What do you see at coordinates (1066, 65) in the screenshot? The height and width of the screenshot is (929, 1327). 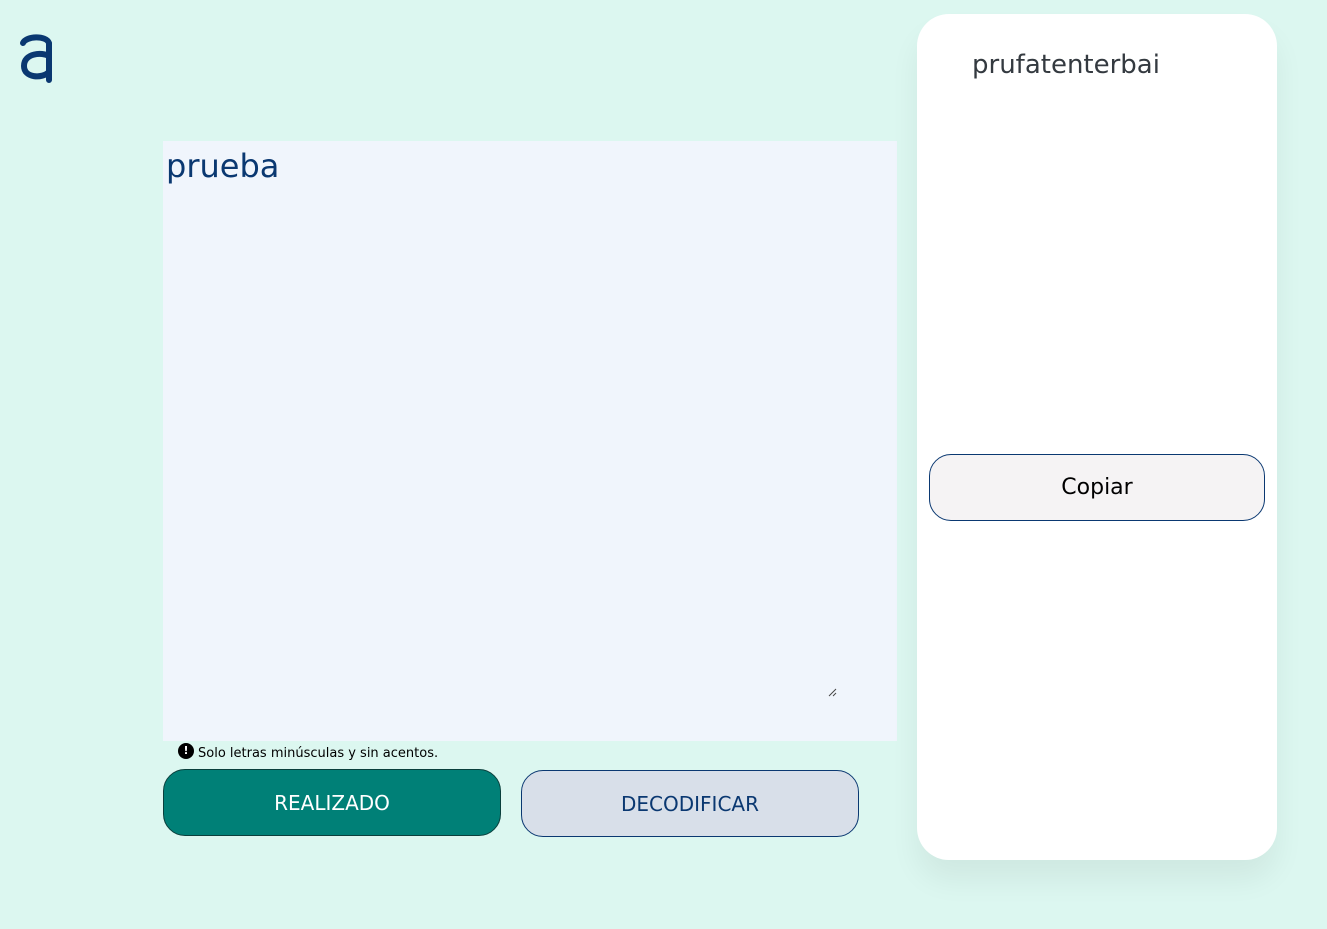 I see `output-text: prufatenterbai` at bounding box center [1066, 65].